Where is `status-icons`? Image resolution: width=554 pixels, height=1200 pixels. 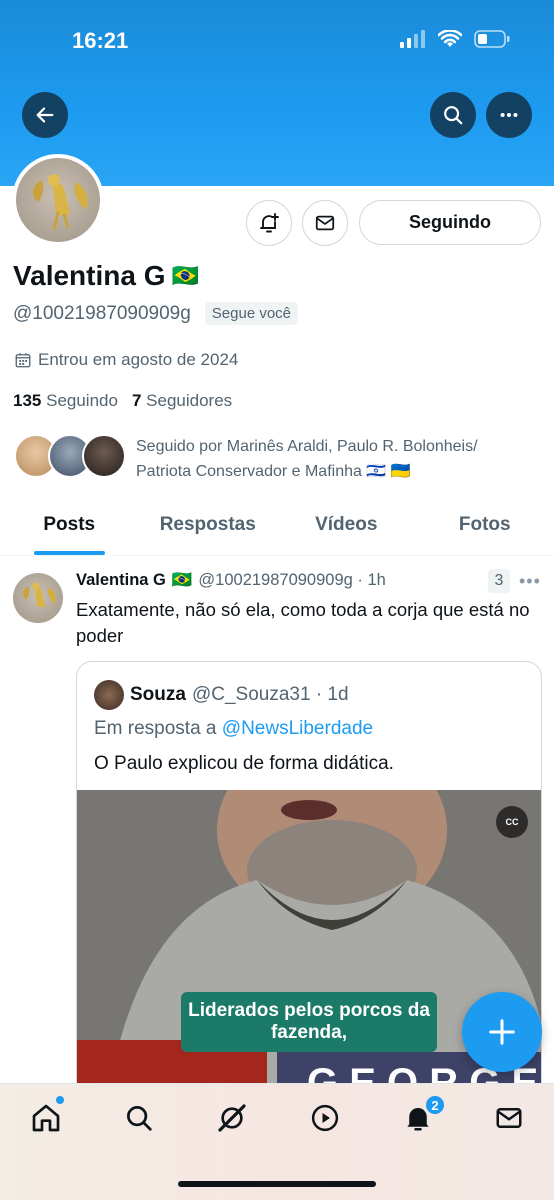
status-icons is located at coordinates (455, 39).